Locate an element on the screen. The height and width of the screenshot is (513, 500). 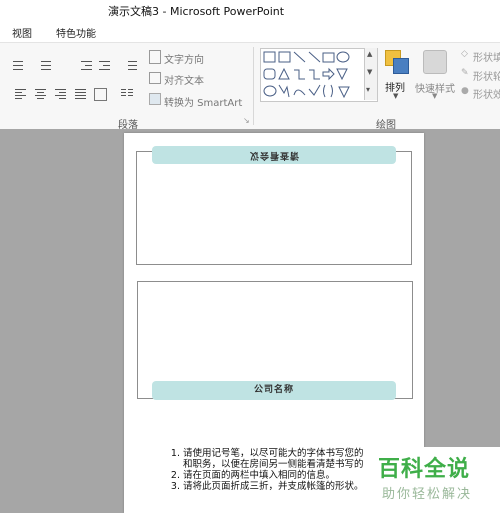
top-text-panel is located at coordinates (274, 208).